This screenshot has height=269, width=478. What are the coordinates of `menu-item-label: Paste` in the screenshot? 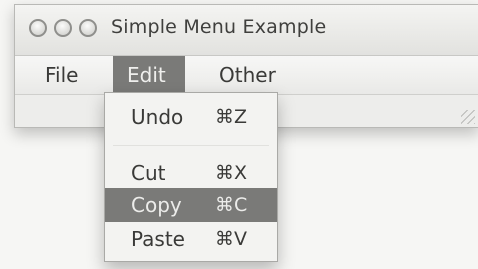 It's located at (158, 239).